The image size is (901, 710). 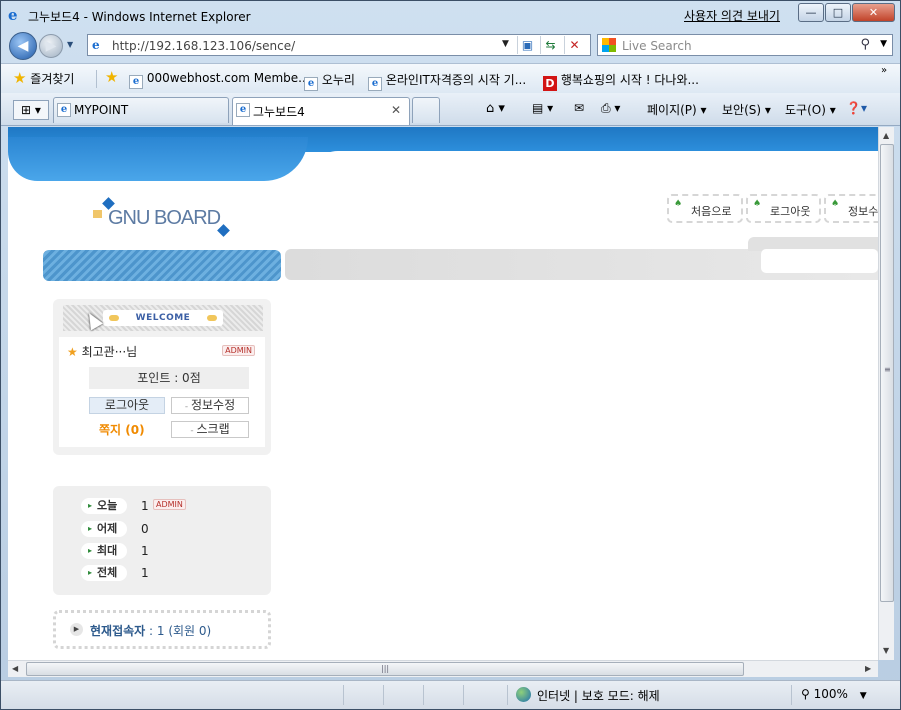 What do you see at coordinates (107, 528) in the screenshot?
I see `visit-label-yesterday-text: 어제` at bounding box center [107, 528].